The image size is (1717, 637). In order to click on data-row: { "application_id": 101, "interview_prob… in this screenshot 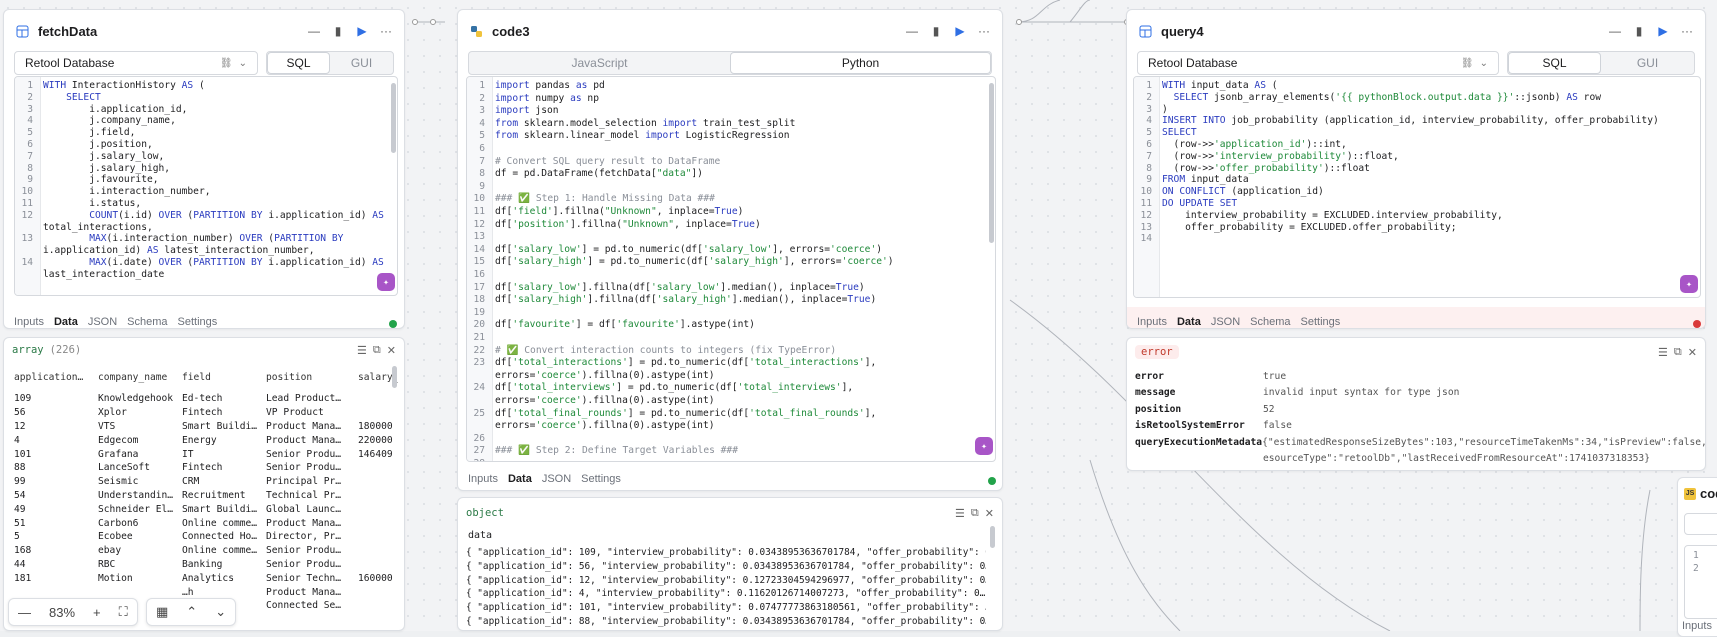, I will do `click(726, 609)`.